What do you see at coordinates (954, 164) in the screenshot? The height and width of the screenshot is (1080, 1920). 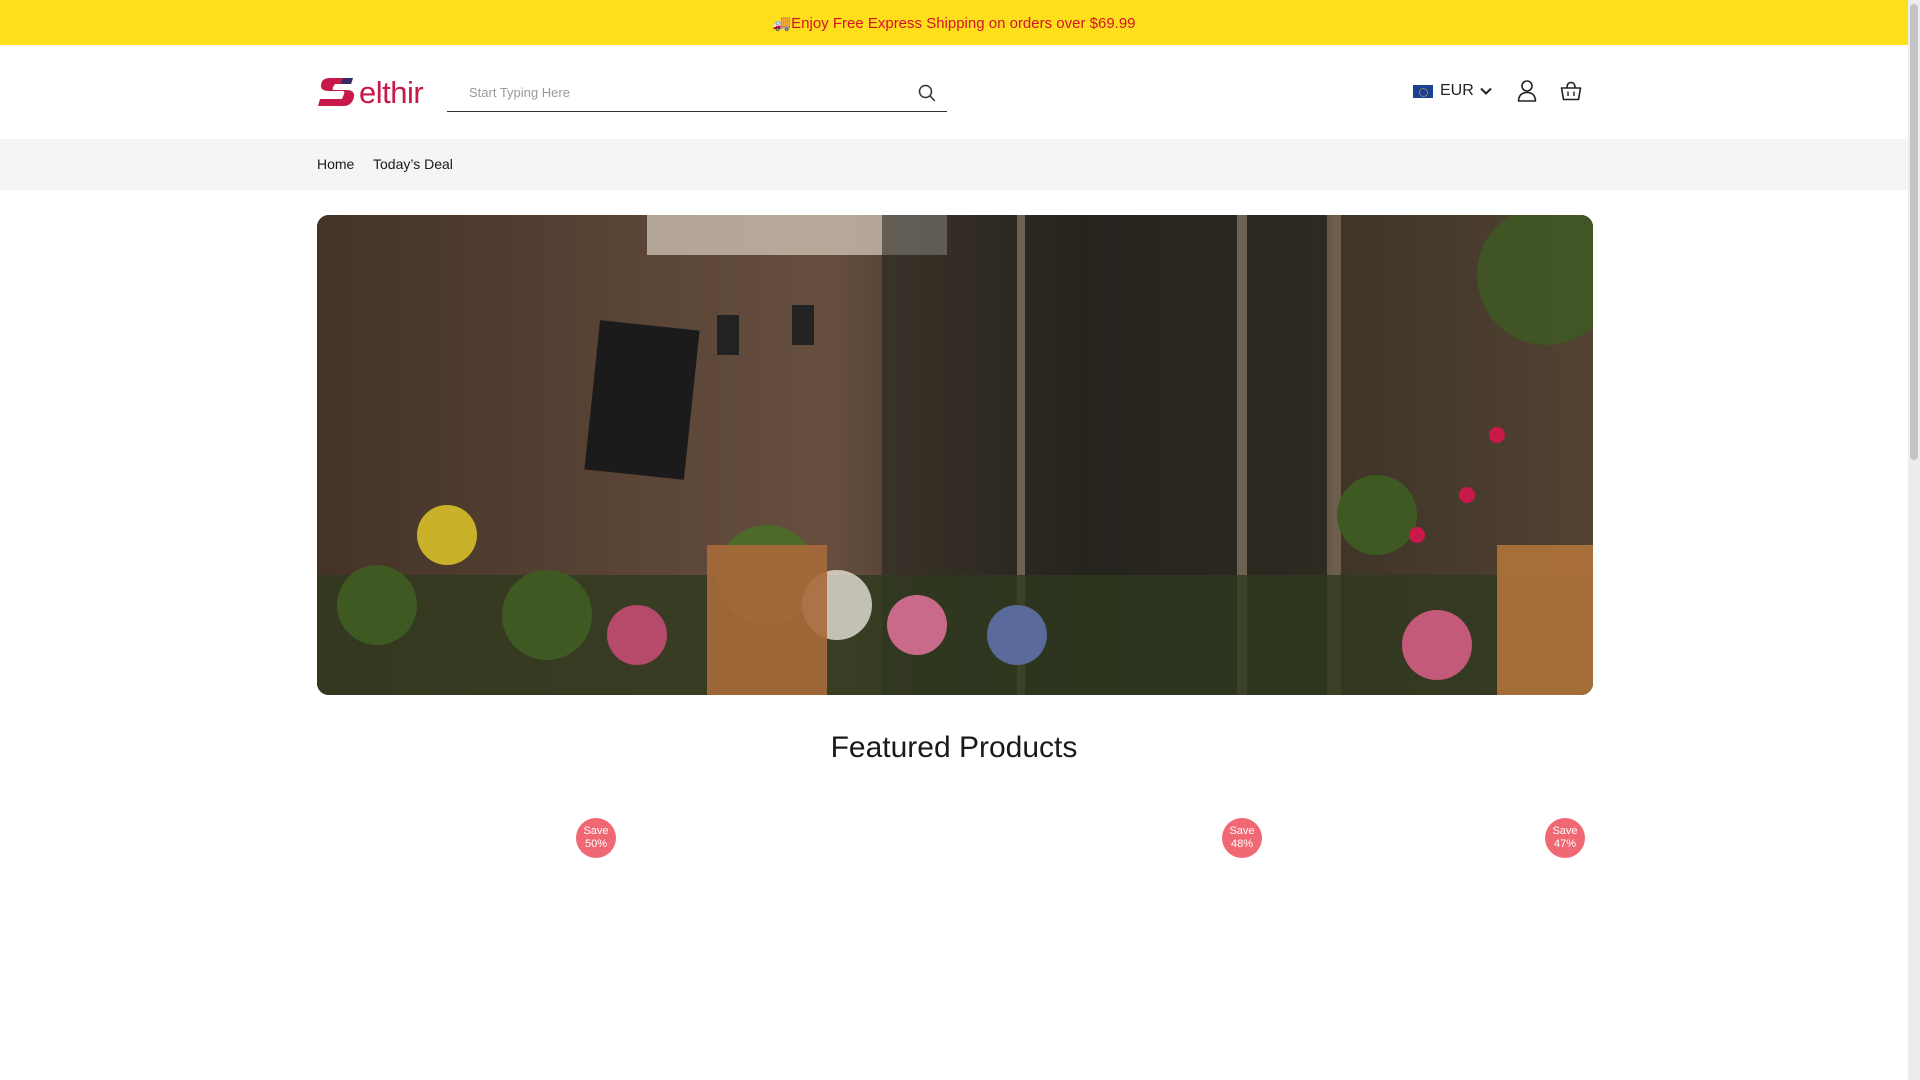 I see `main-nav: Home Today’s Deal` at bounding box center [954, 164].